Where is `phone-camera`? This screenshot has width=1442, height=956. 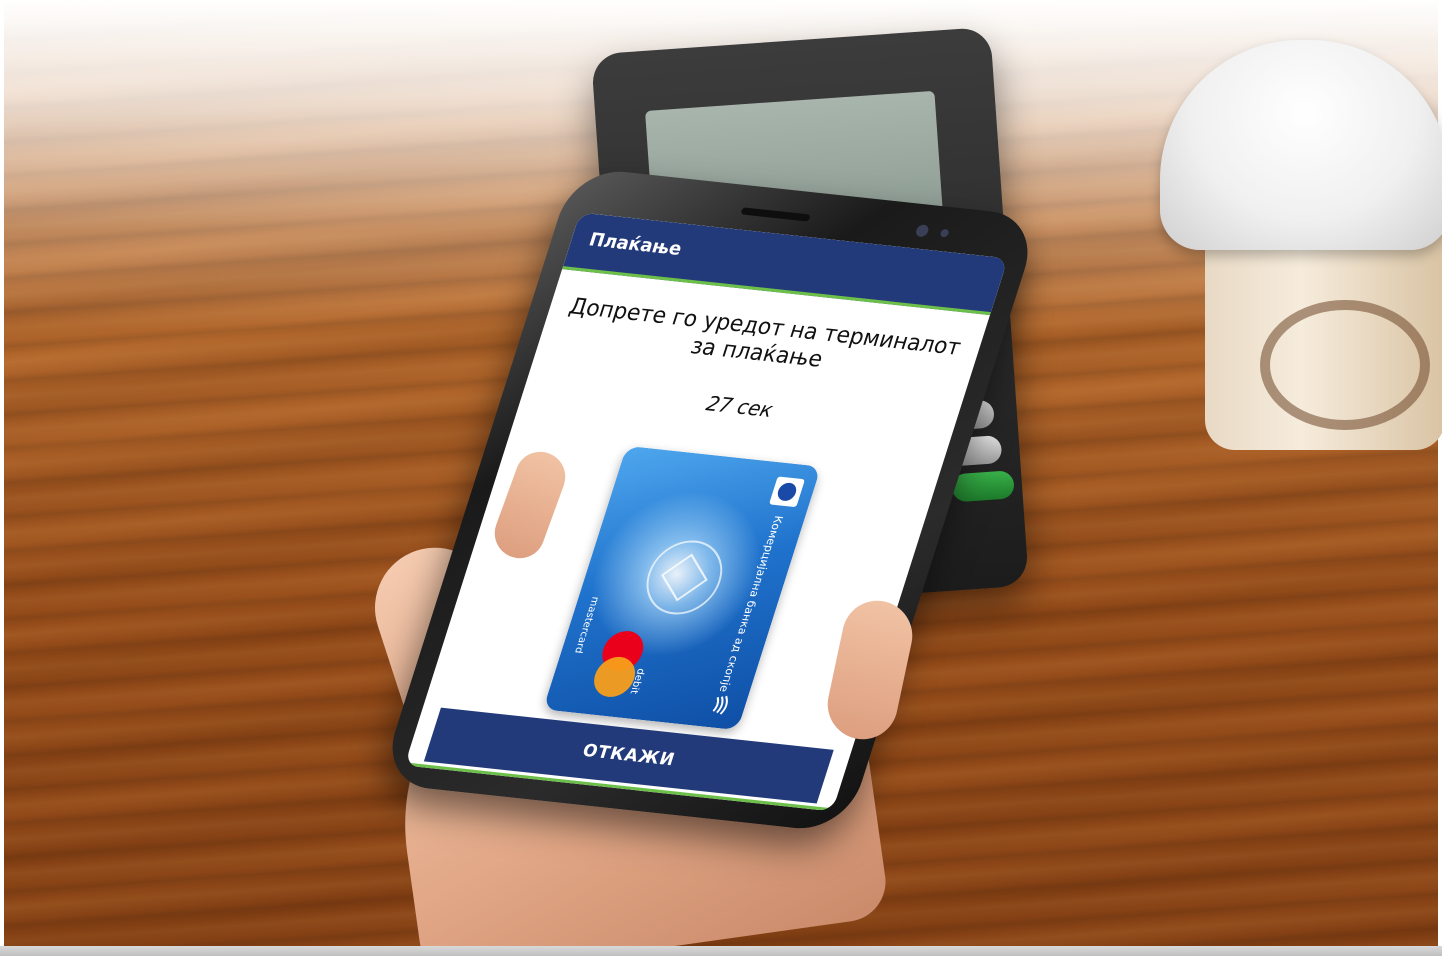 phone-camera is located at coordinates (922, 231).